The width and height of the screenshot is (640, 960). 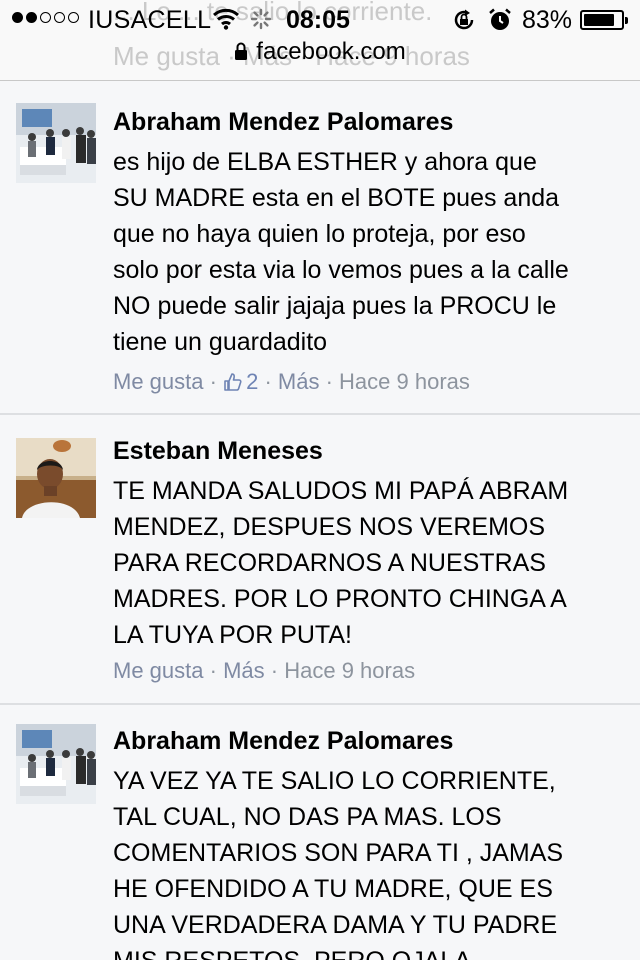 I want to click on clock: 08:05, so click(x=318, y=20).